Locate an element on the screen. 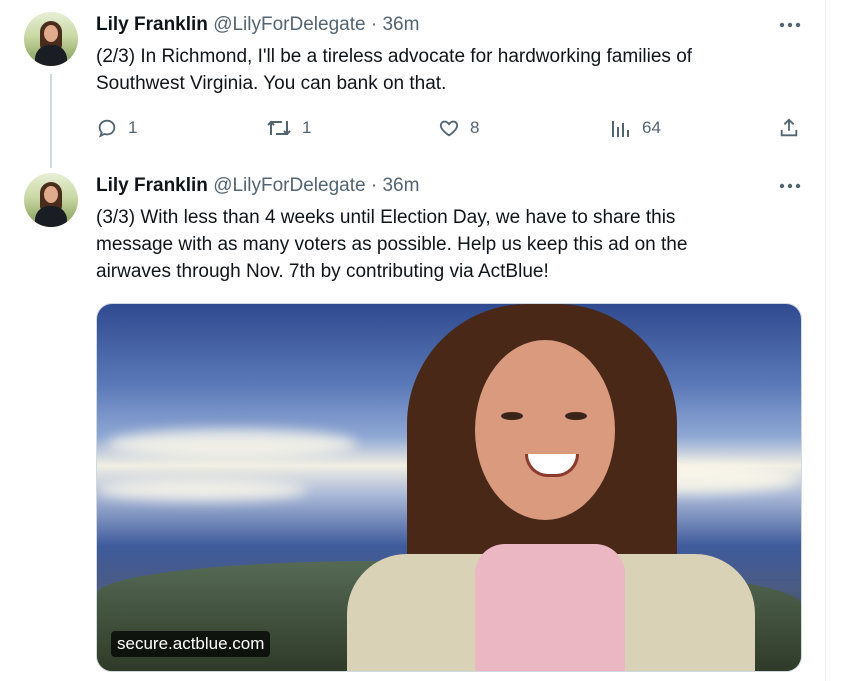 Image resolution: width=842 pixels, height=681 pixels. heart-icon is located at coordinates (449, 128).